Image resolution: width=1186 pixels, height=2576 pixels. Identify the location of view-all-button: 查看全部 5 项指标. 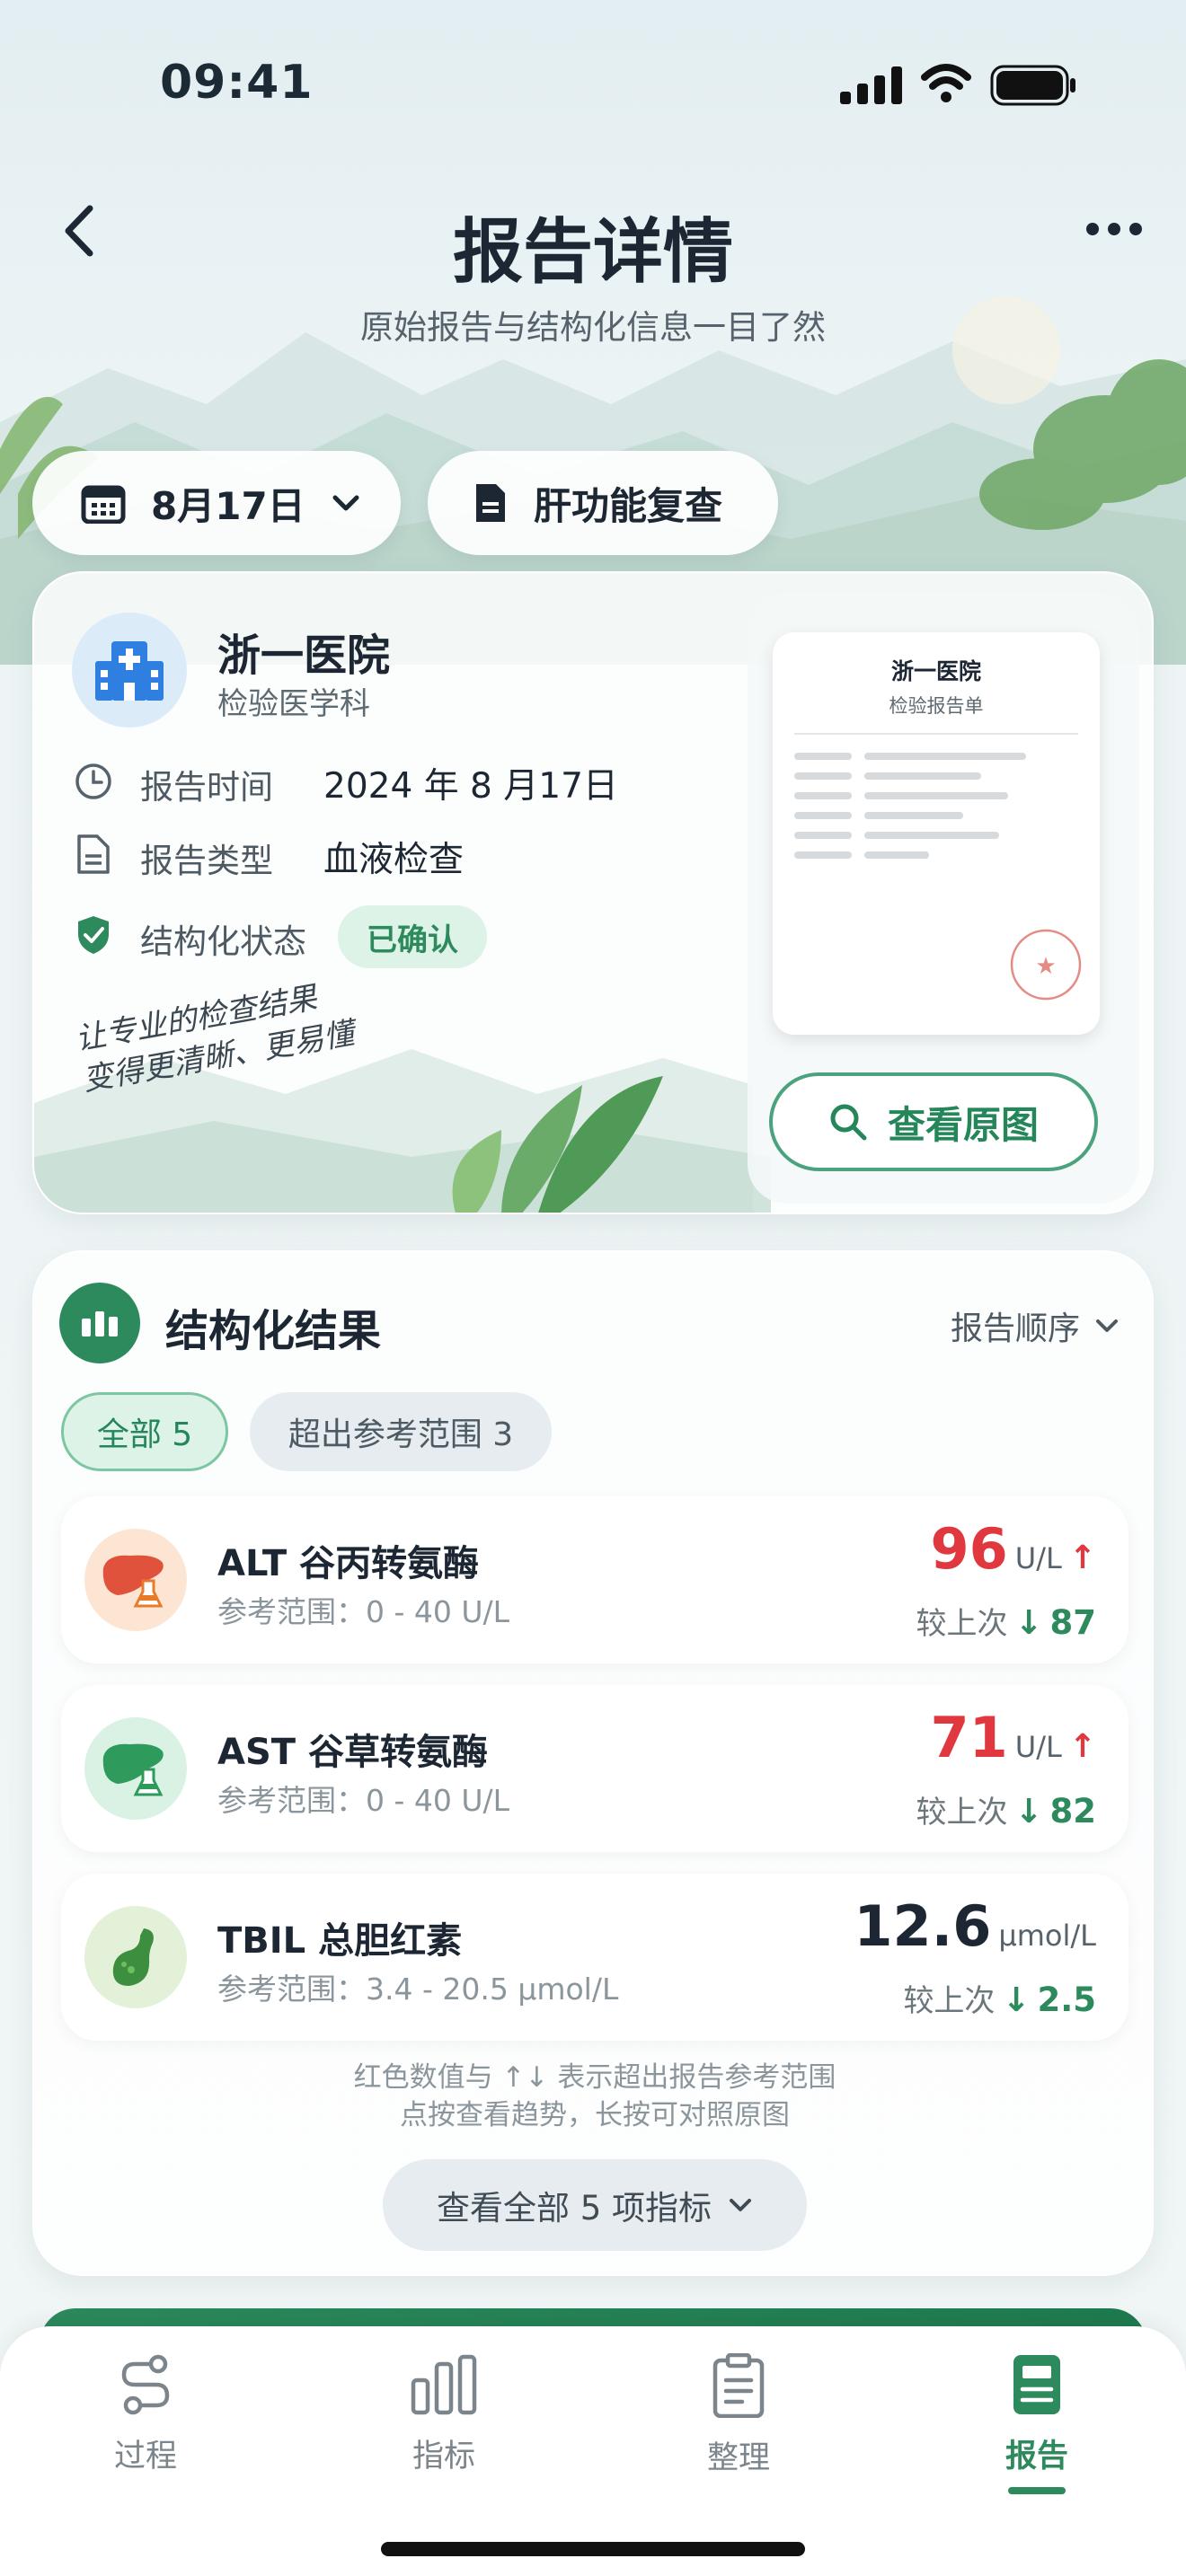
(595, 2205).